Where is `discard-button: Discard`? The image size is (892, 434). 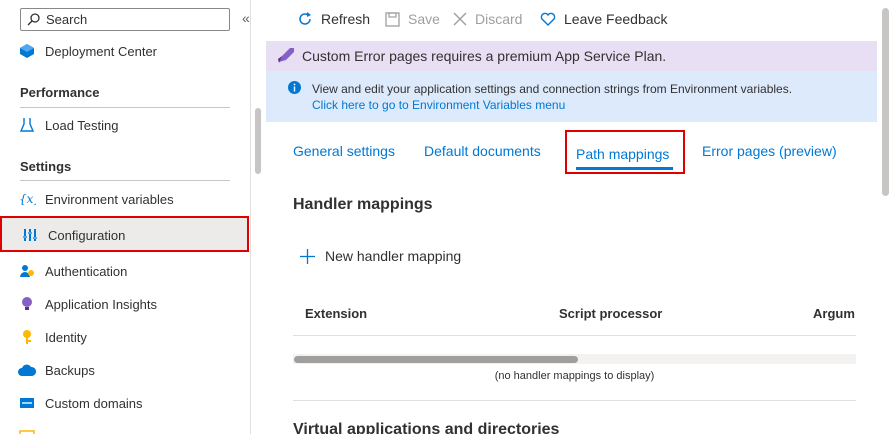
discard-button: Discard is located at coordinates (487, 19).